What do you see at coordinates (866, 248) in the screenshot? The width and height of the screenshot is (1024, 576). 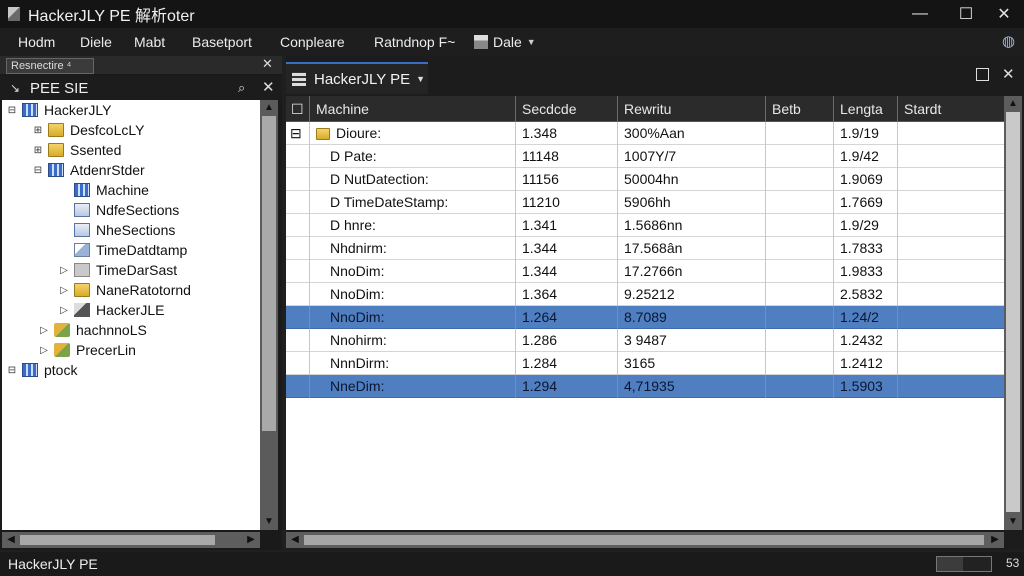 I see `table-cell: 1.7833` at bounding box center [866, 248].